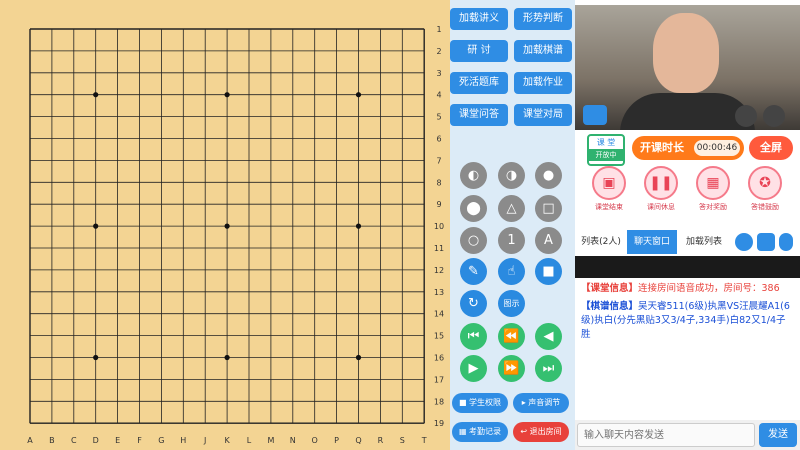  I want to click on fast-forward-icon: ⏩, so click(511, 368).